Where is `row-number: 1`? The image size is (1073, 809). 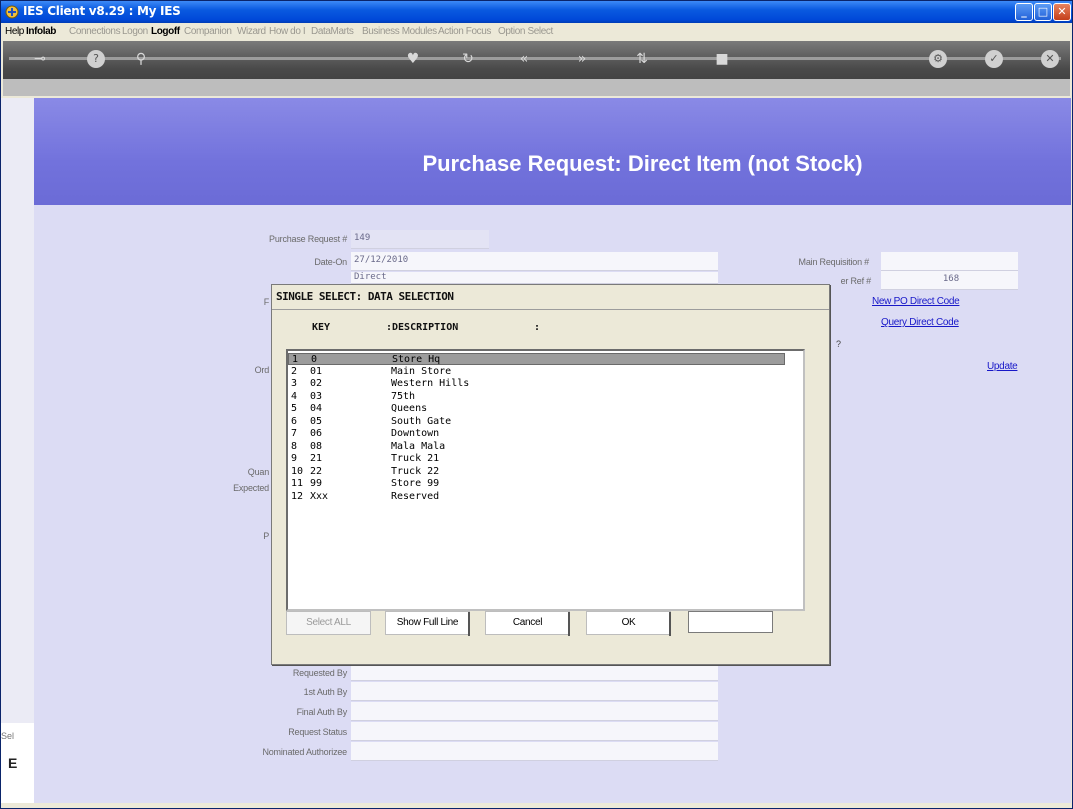
row-number: 1 is located at coordinates (295, 359).